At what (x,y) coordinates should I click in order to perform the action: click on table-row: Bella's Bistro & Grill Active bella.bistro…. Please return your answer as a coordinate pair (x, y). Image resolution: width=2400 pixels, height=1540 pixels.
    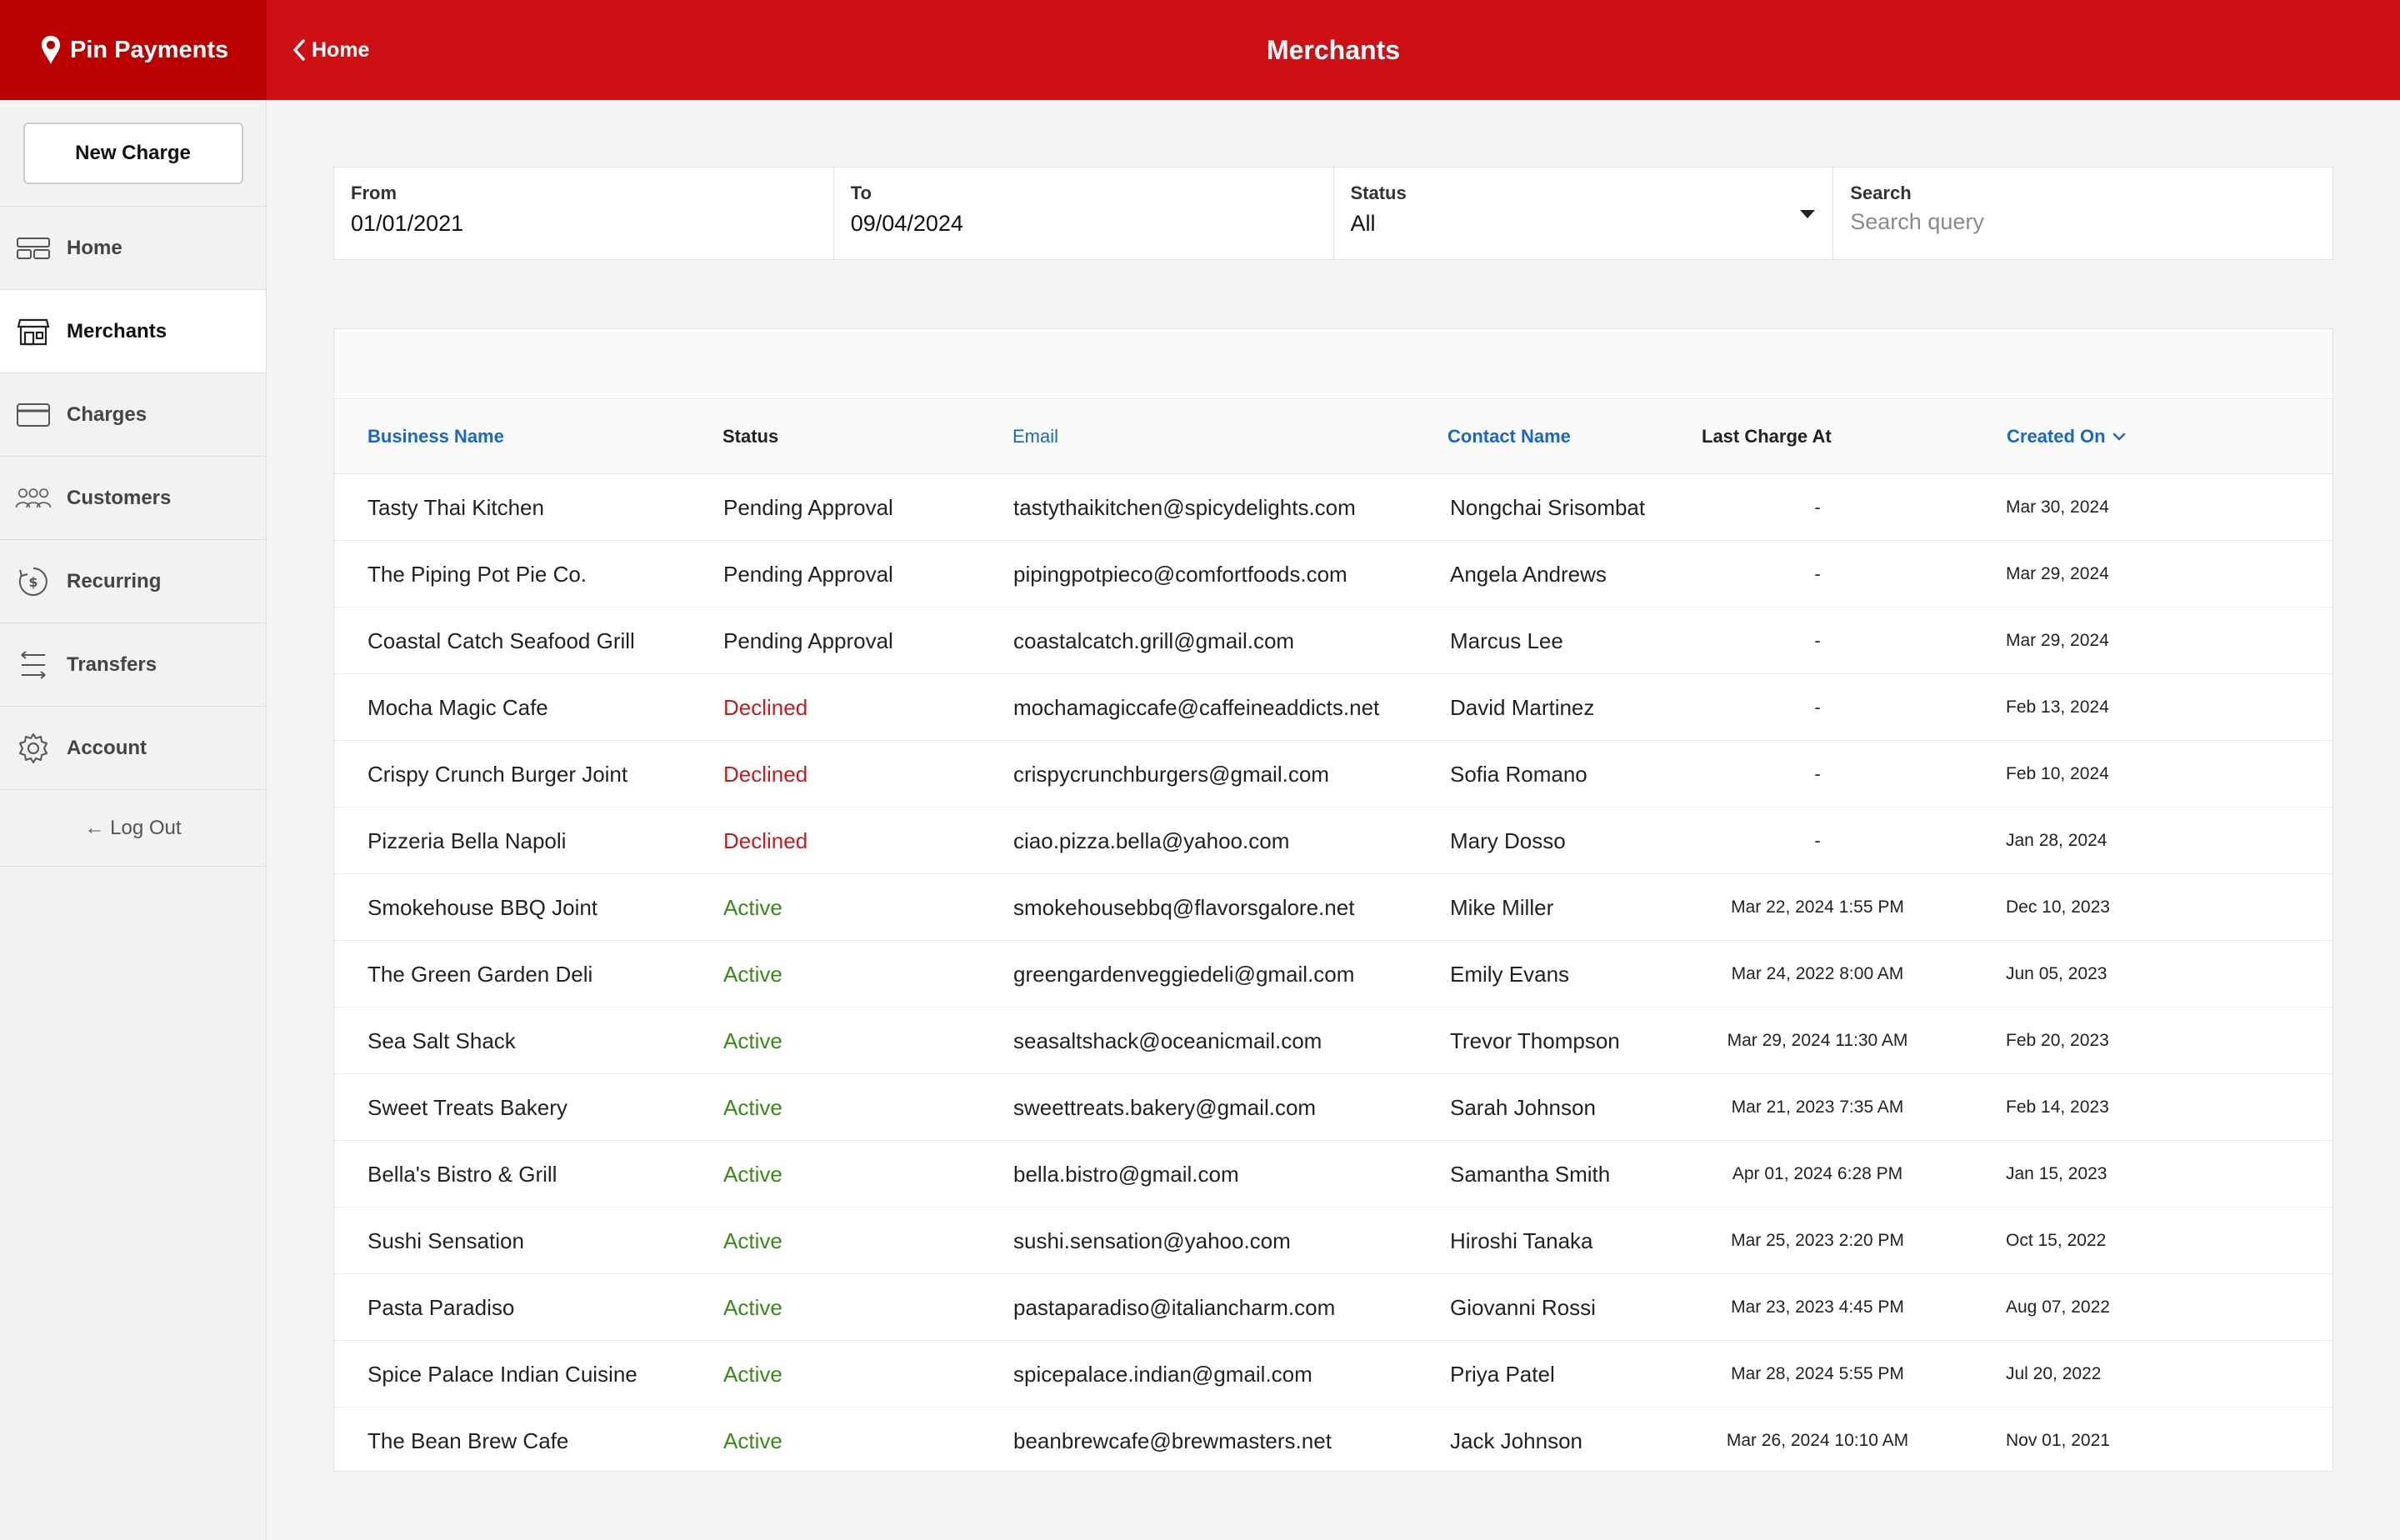
    Looking at the image, I should click on (1333, 1174).